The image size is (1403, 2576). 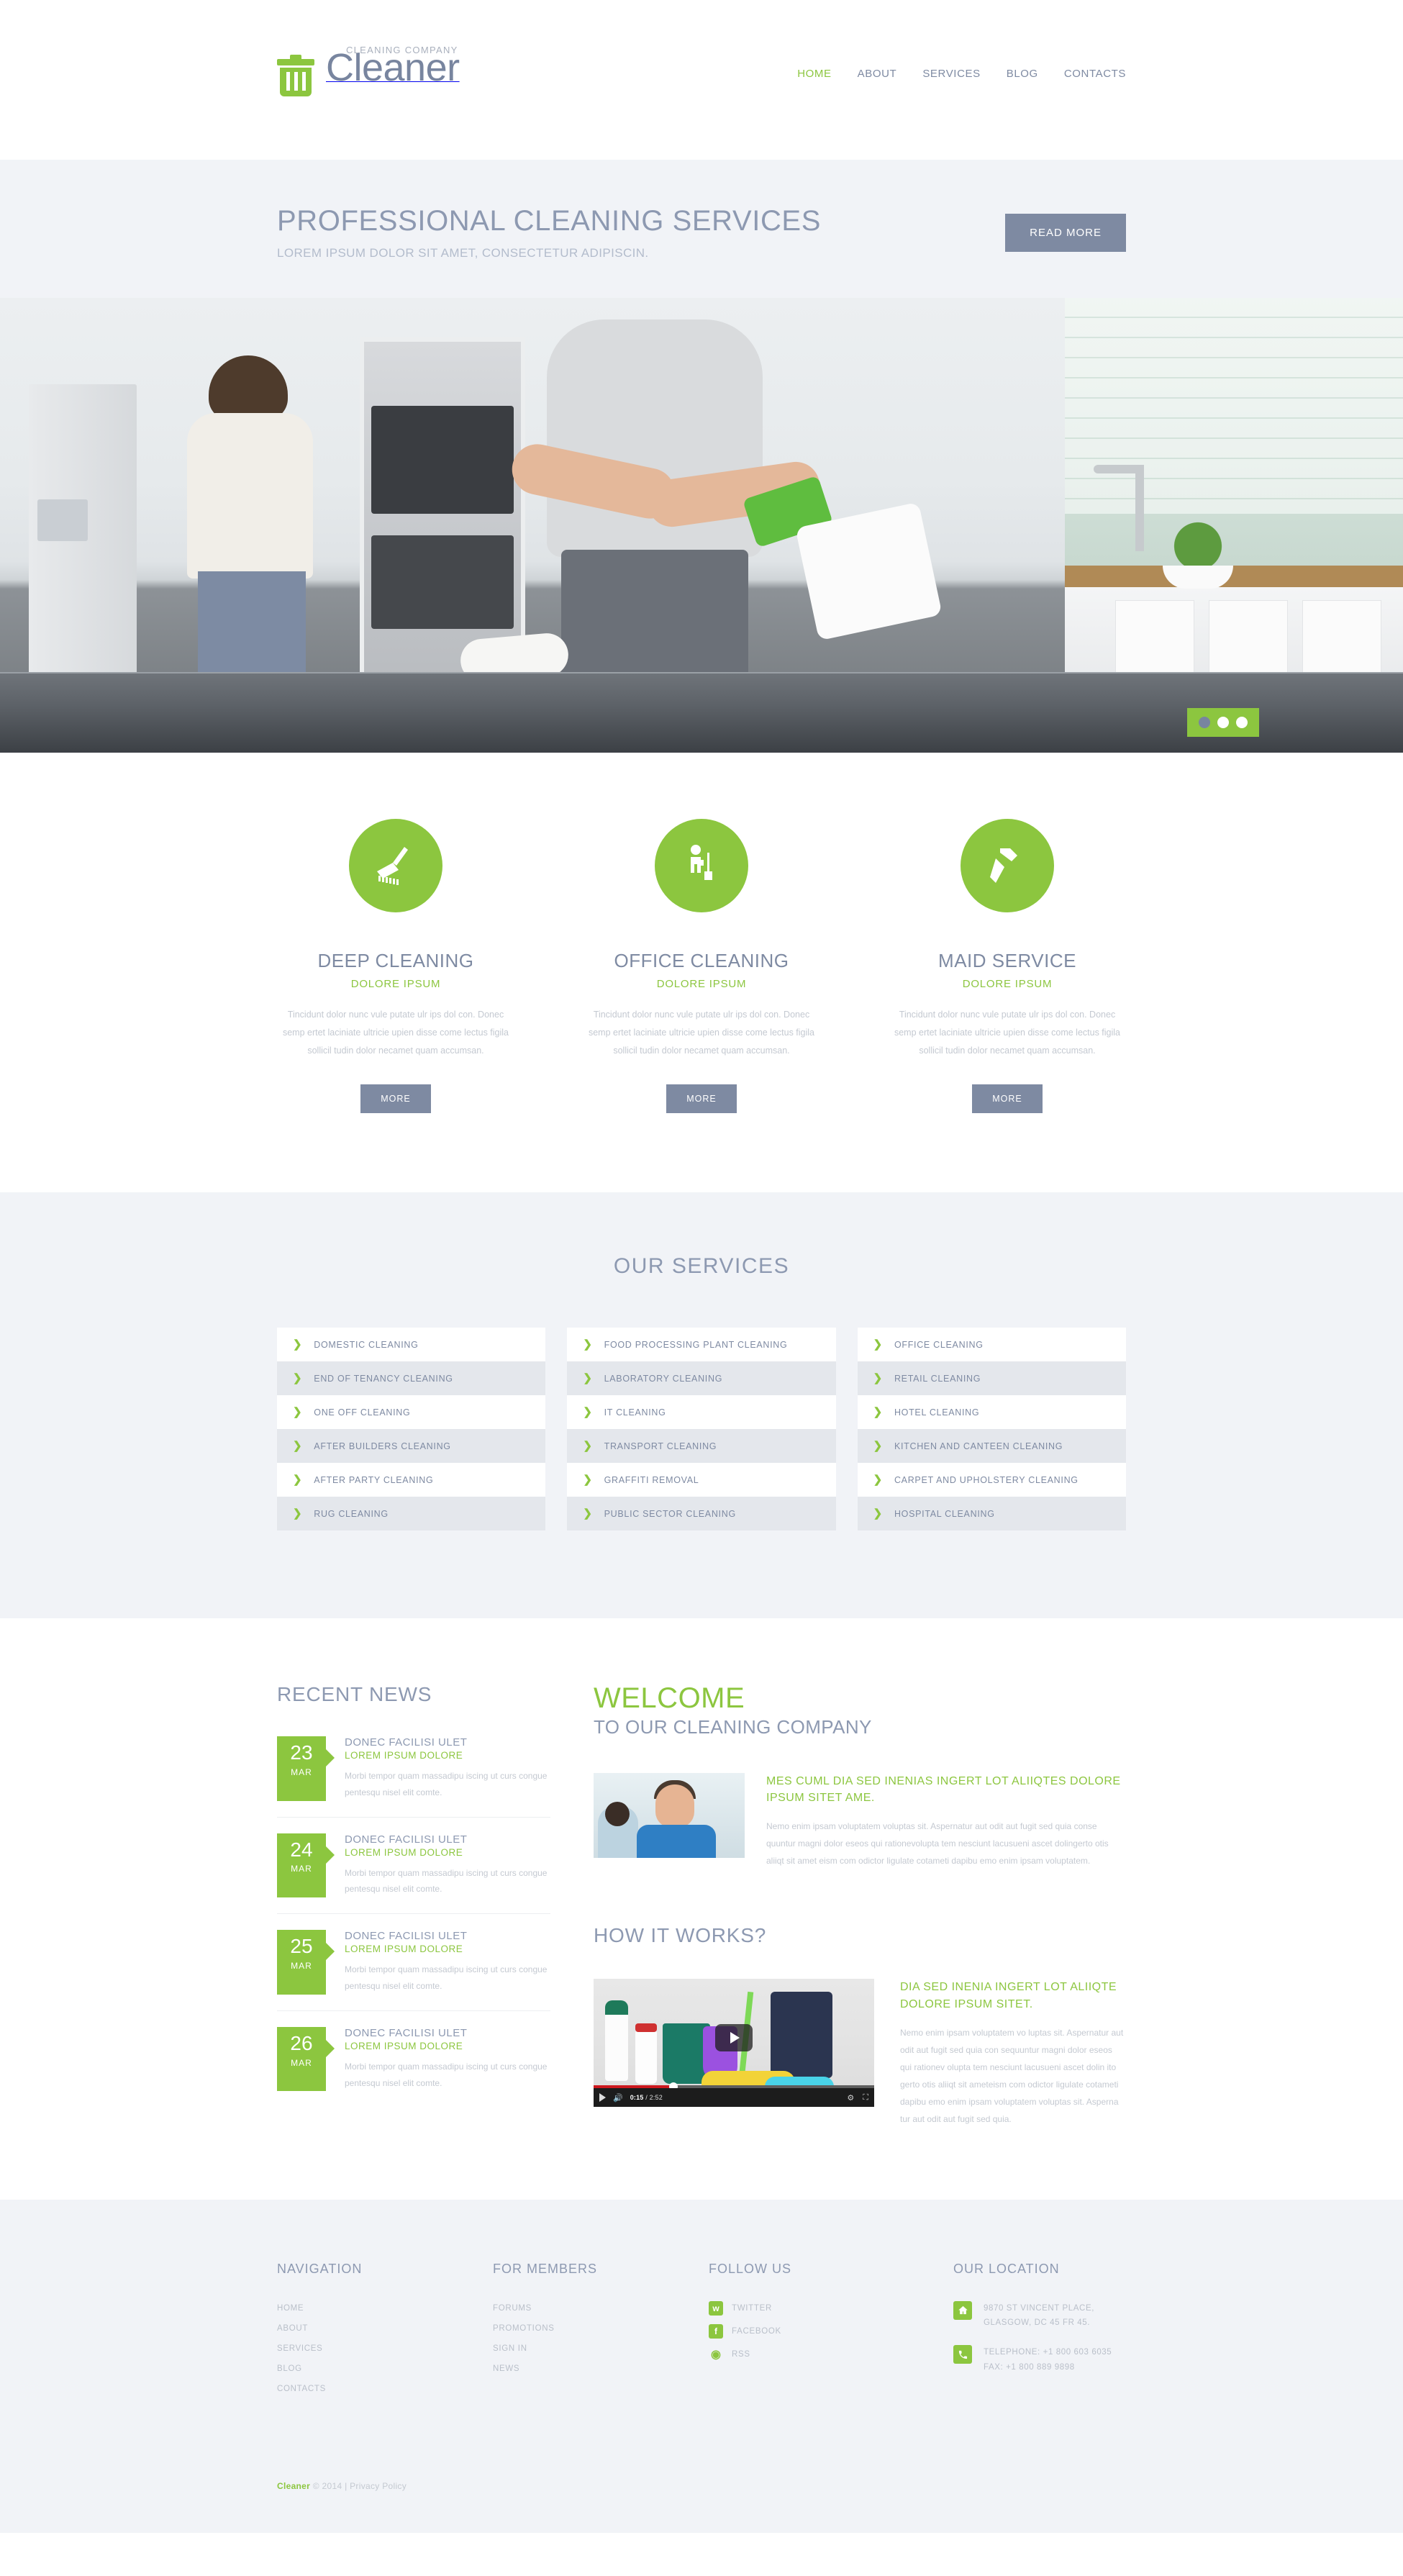 What do you see at coordinates (716, 2308) in the screenshot?
I see `twitter-icon: w` at bounding box center [716, 2308].